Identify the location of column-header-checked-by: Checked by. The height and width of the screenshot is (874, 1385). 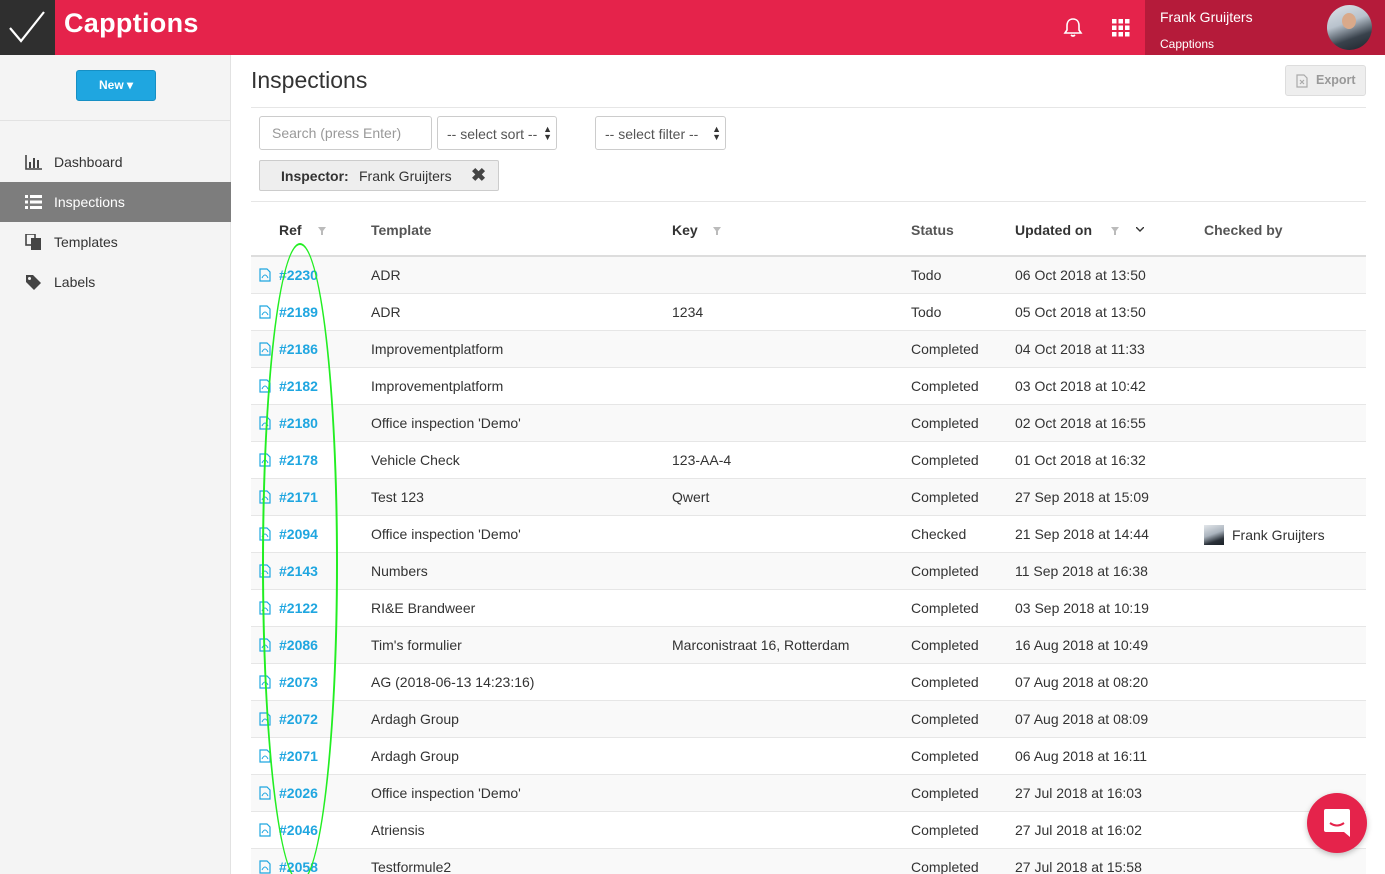
(1243, 230).